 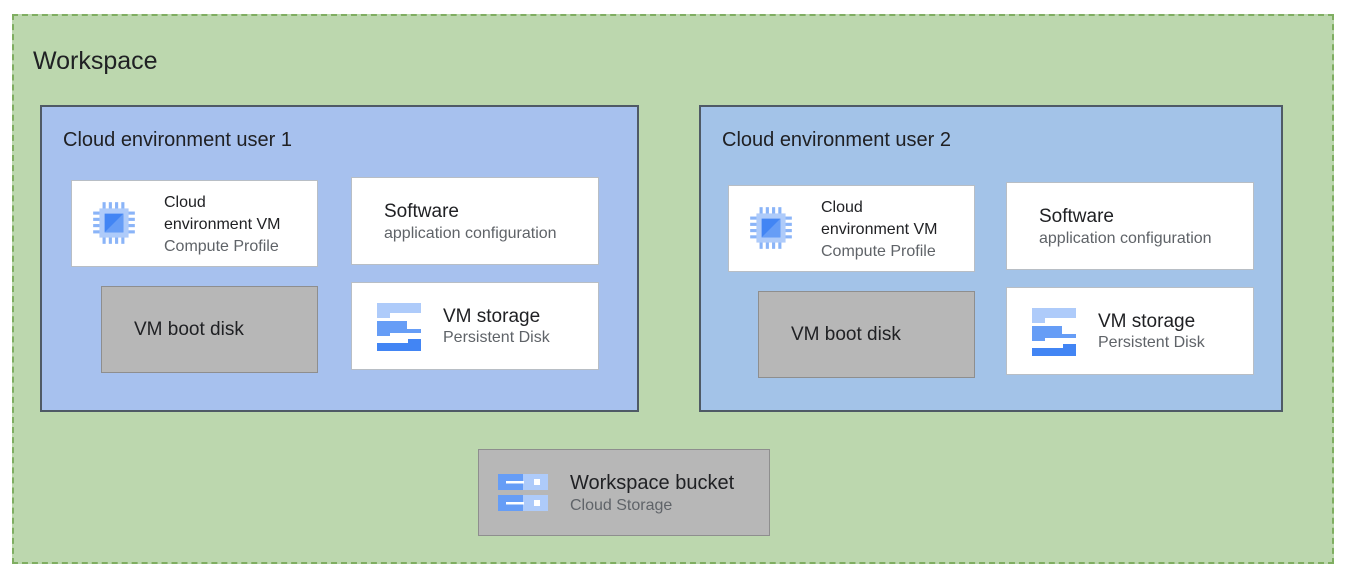 I want to click on workspace-bucket-card: Workspace bucket Cloud Storage, so click(x=624, y=492).